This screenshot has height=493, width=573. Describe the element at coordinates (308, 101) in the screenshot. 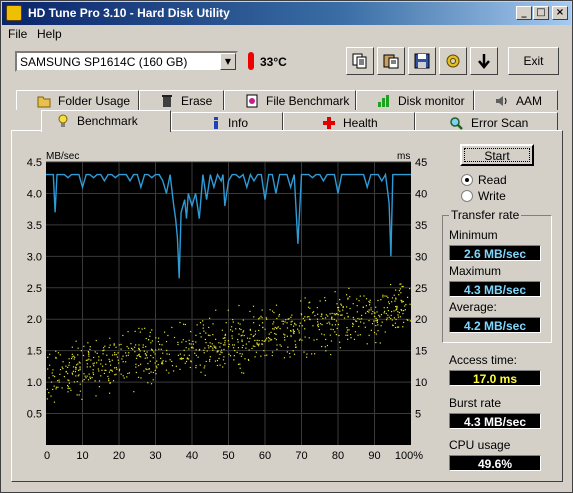

I see `tab-label: File Benchmark` at that location.